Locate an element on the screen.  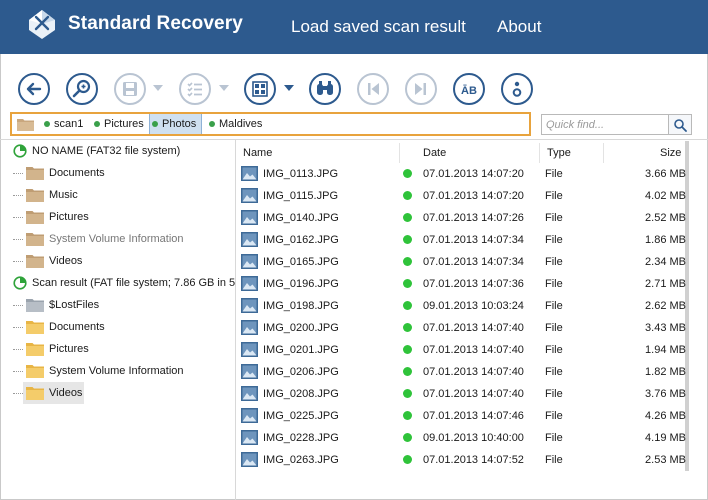
file-name: IMG_0206.JPG is located at coordinates (301, 372).